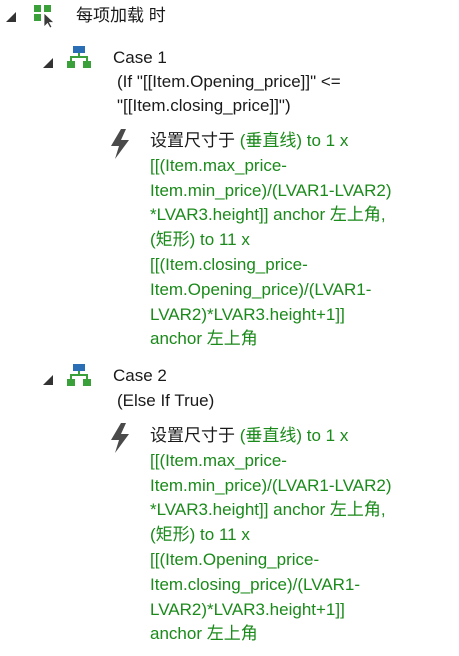 The image size is (459, 656). What do you see at coordinates (140, 376) in the screenshot?
I see `case-title: Case 2` at bounding box center [140, 376].